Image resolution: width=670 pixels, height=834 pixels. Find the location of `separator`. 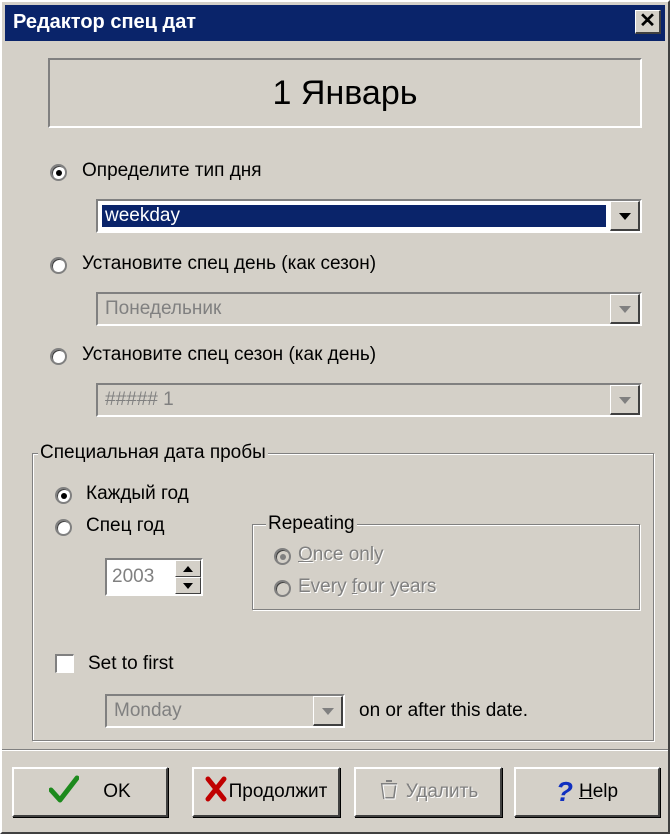

separator is located at coordinates (335, 750).